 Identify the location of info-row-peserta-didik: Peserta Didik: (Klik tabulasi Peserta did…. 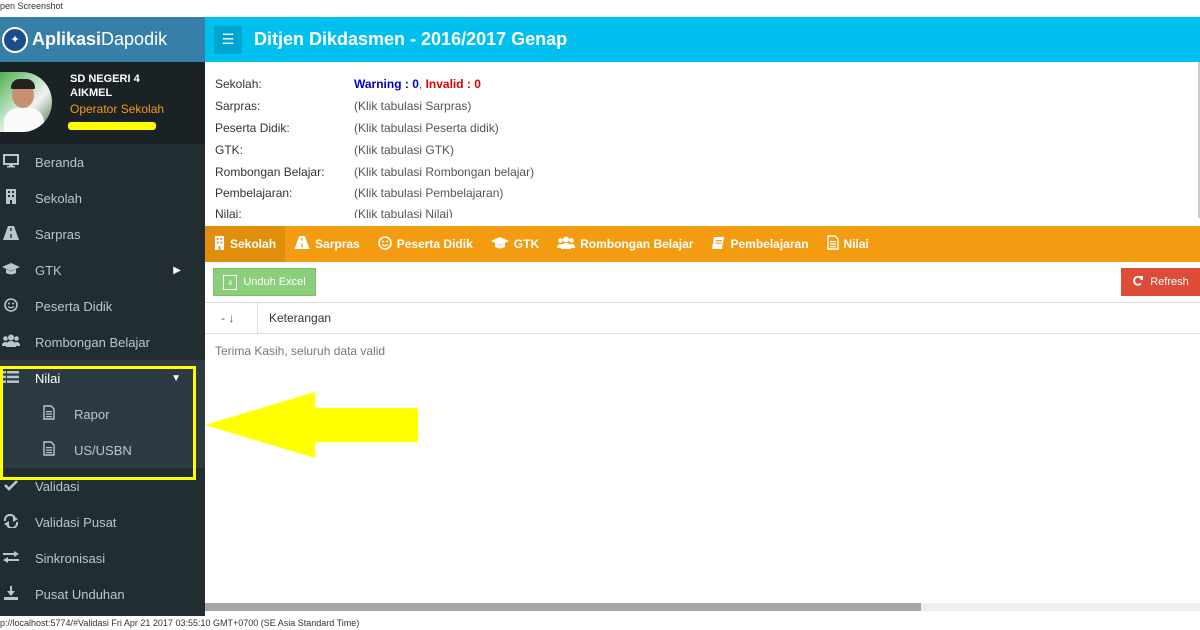
(357, 128).